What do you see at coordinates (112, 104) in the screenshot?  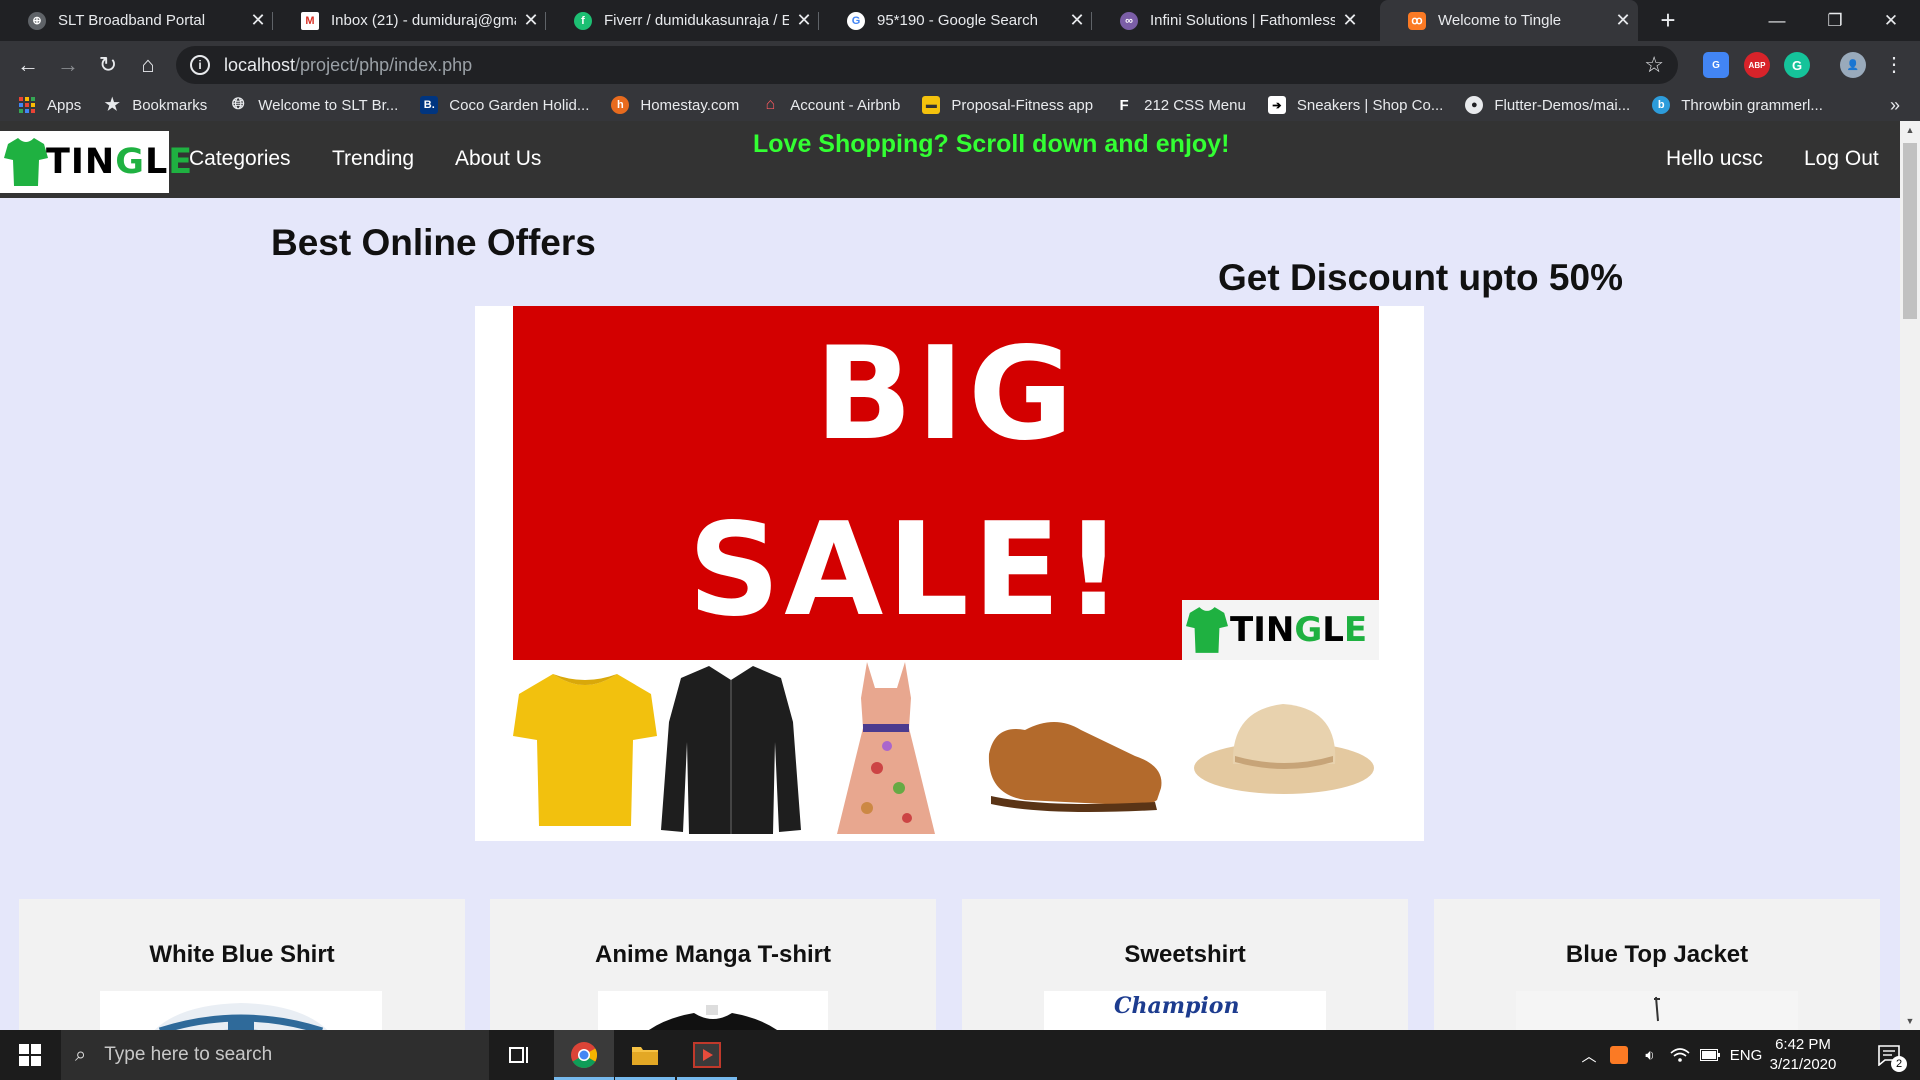 I see `star-icon: ★` at bounding box center [112, 104].